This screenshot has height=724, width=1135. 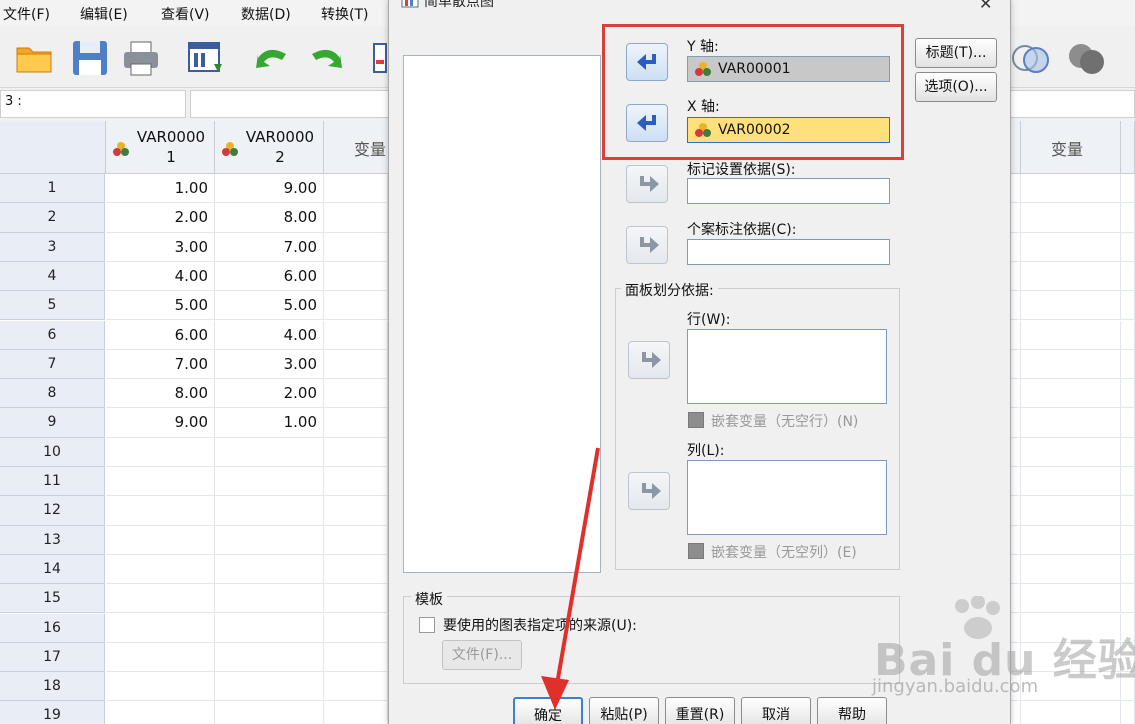 What do you see at coordinates (269, 218) in the screenshot?
I see `table-cell: 8.00` at bounding box center [269, 218].